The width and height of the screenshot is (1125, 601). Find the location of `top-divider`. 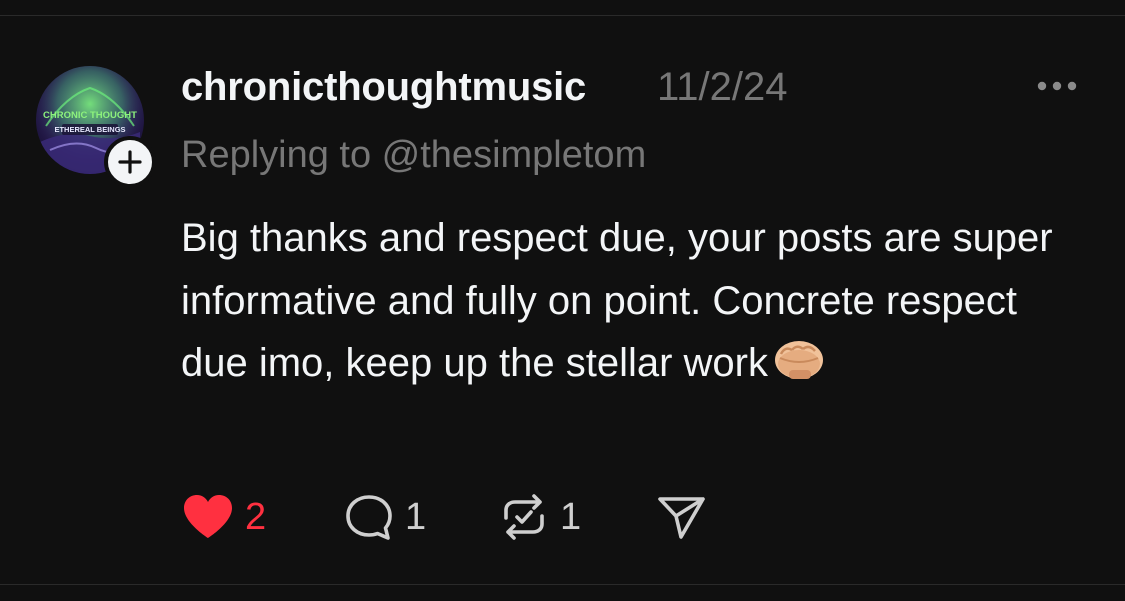

top-divider is located at coordinates (562, 15).